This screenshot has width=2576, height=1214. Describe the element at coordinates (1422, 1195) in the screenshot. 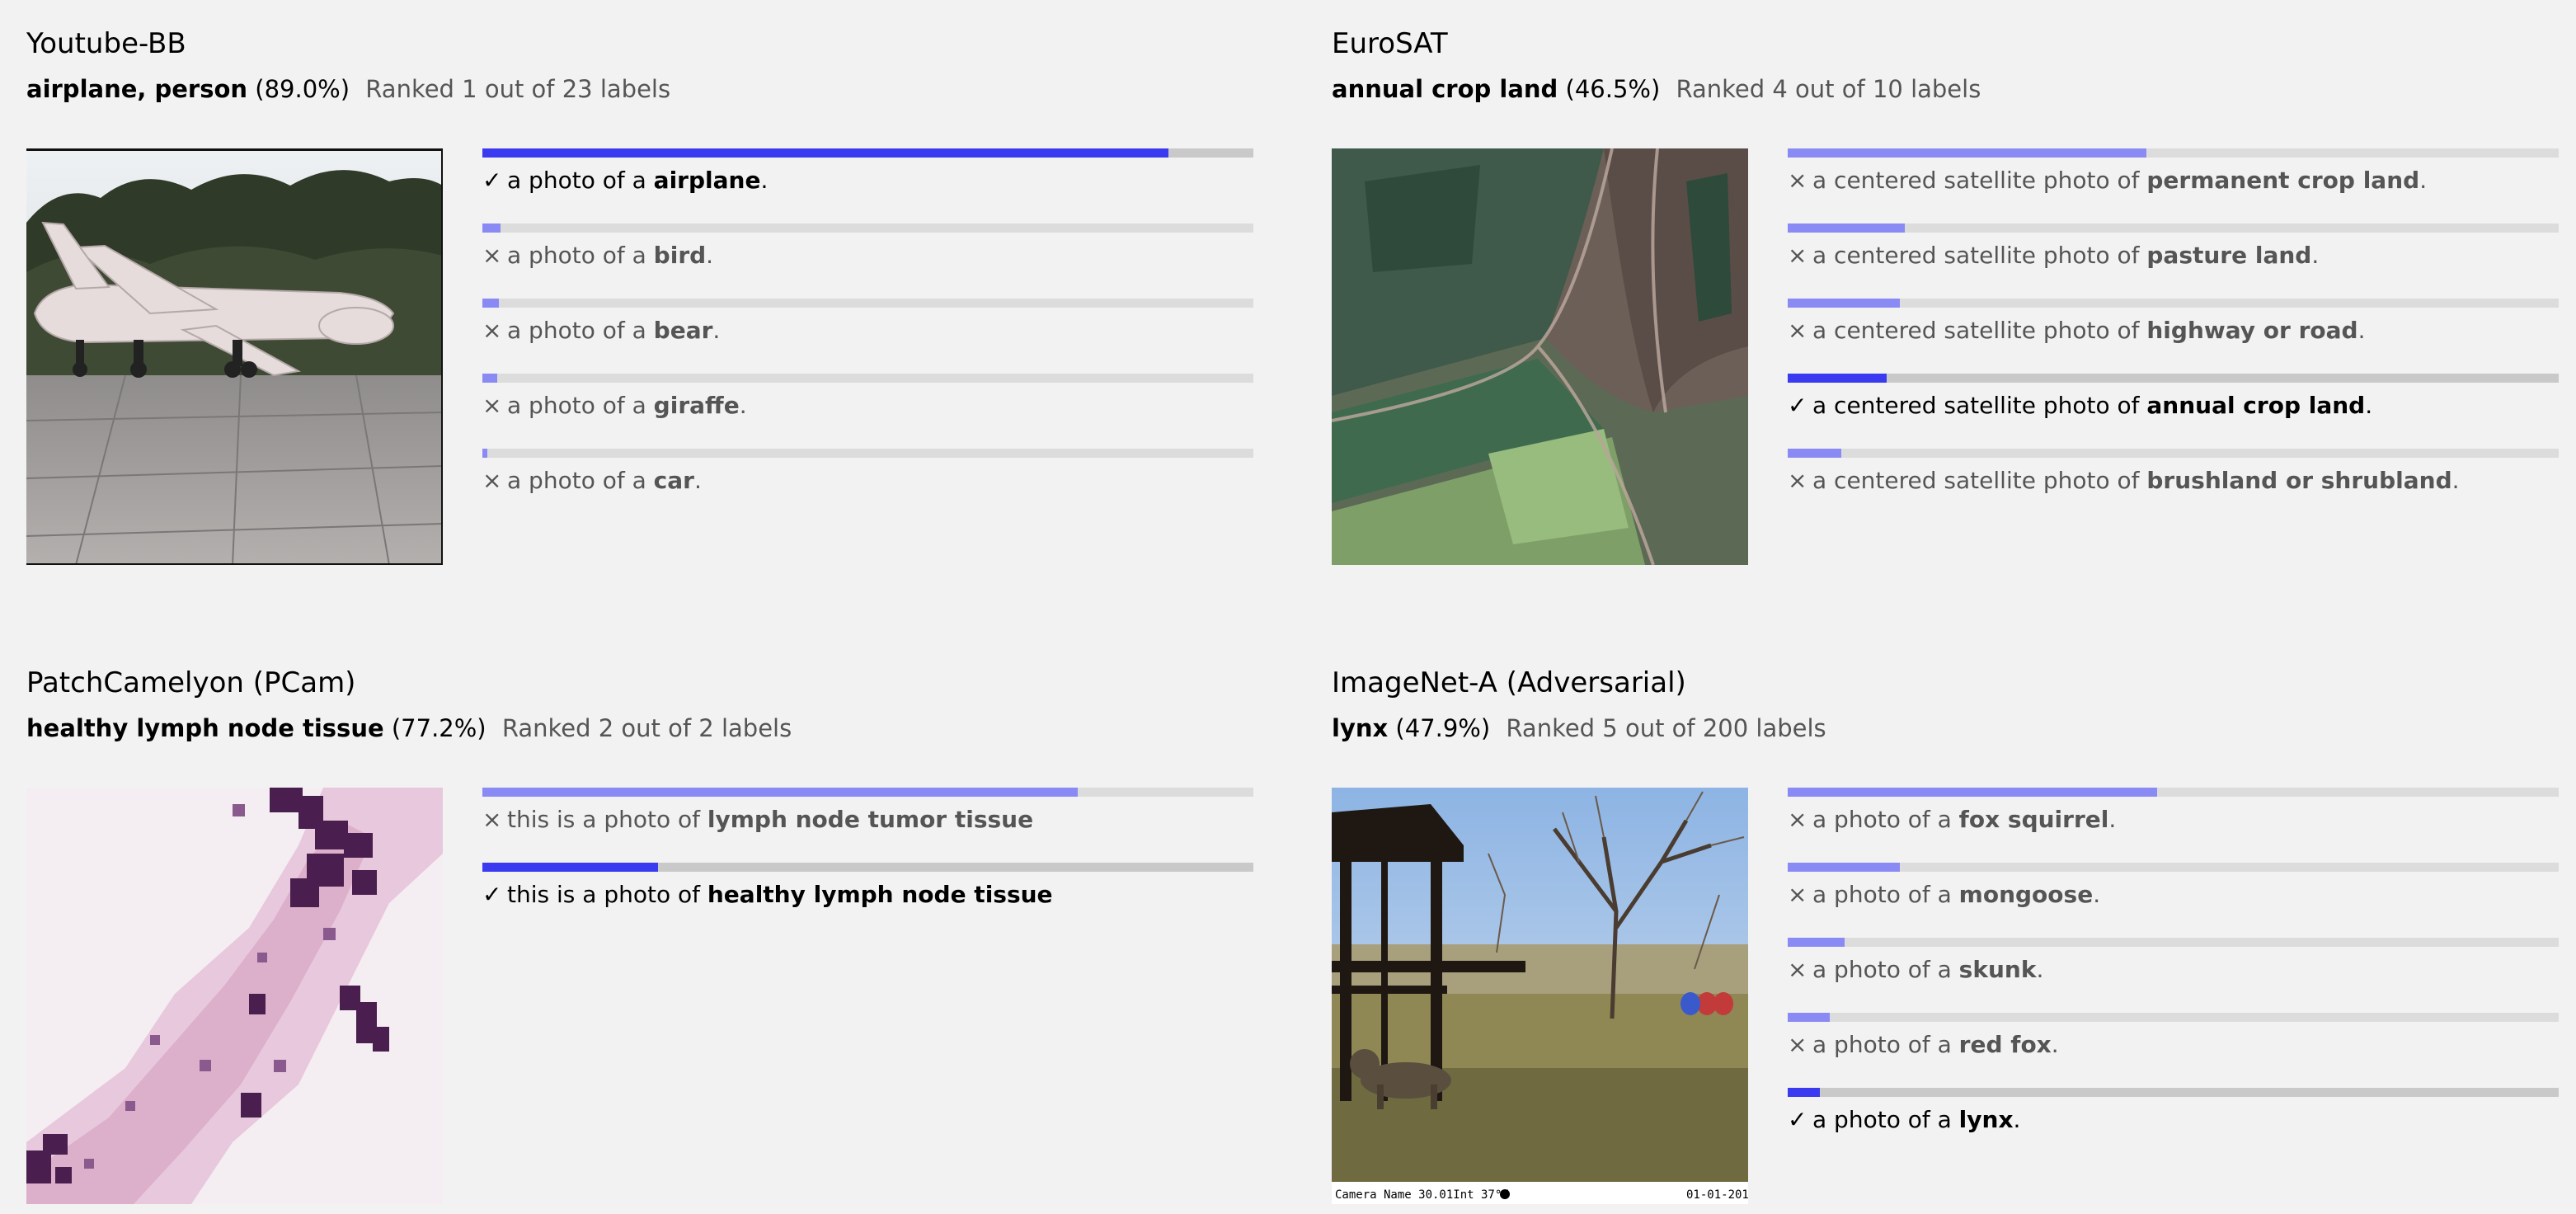

I see `camera-caption-left: Camera Name 30.01Int 37°F` at that location.